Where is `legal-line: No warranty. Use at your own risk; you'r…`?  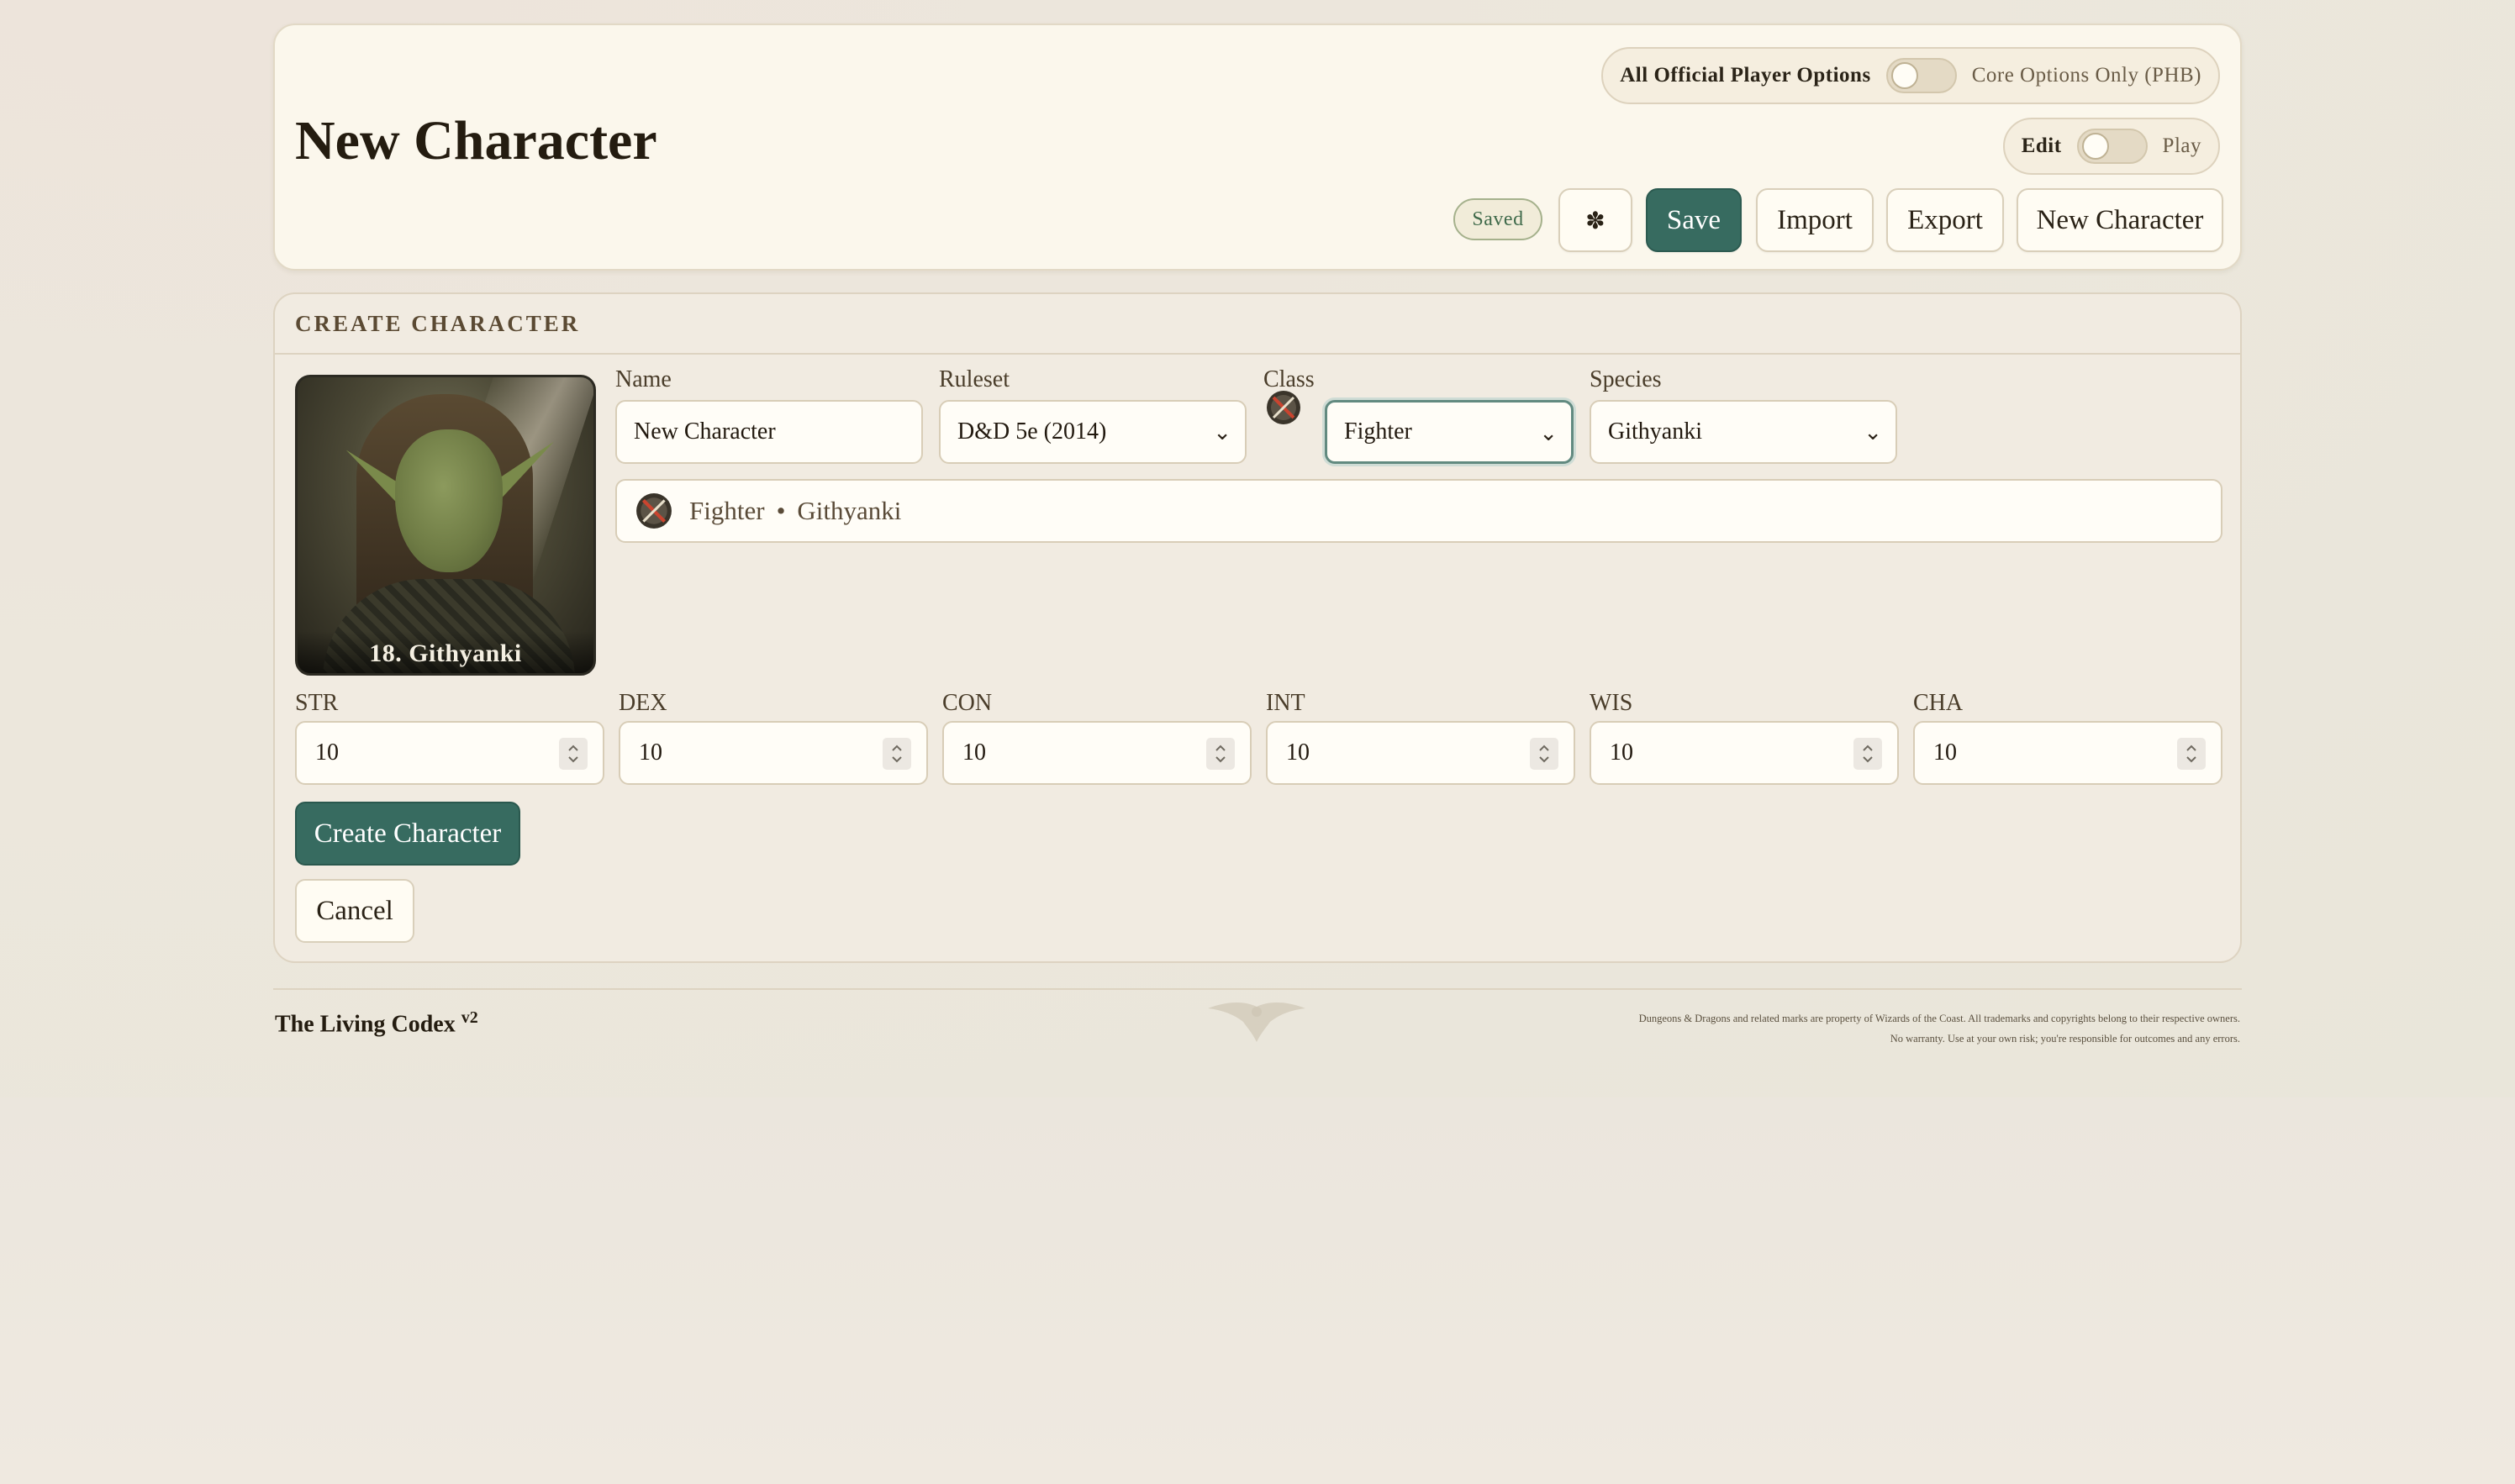 legal-line: No warranty. Use at your own risk; you'r… is located at coordinates (2065, 1039).